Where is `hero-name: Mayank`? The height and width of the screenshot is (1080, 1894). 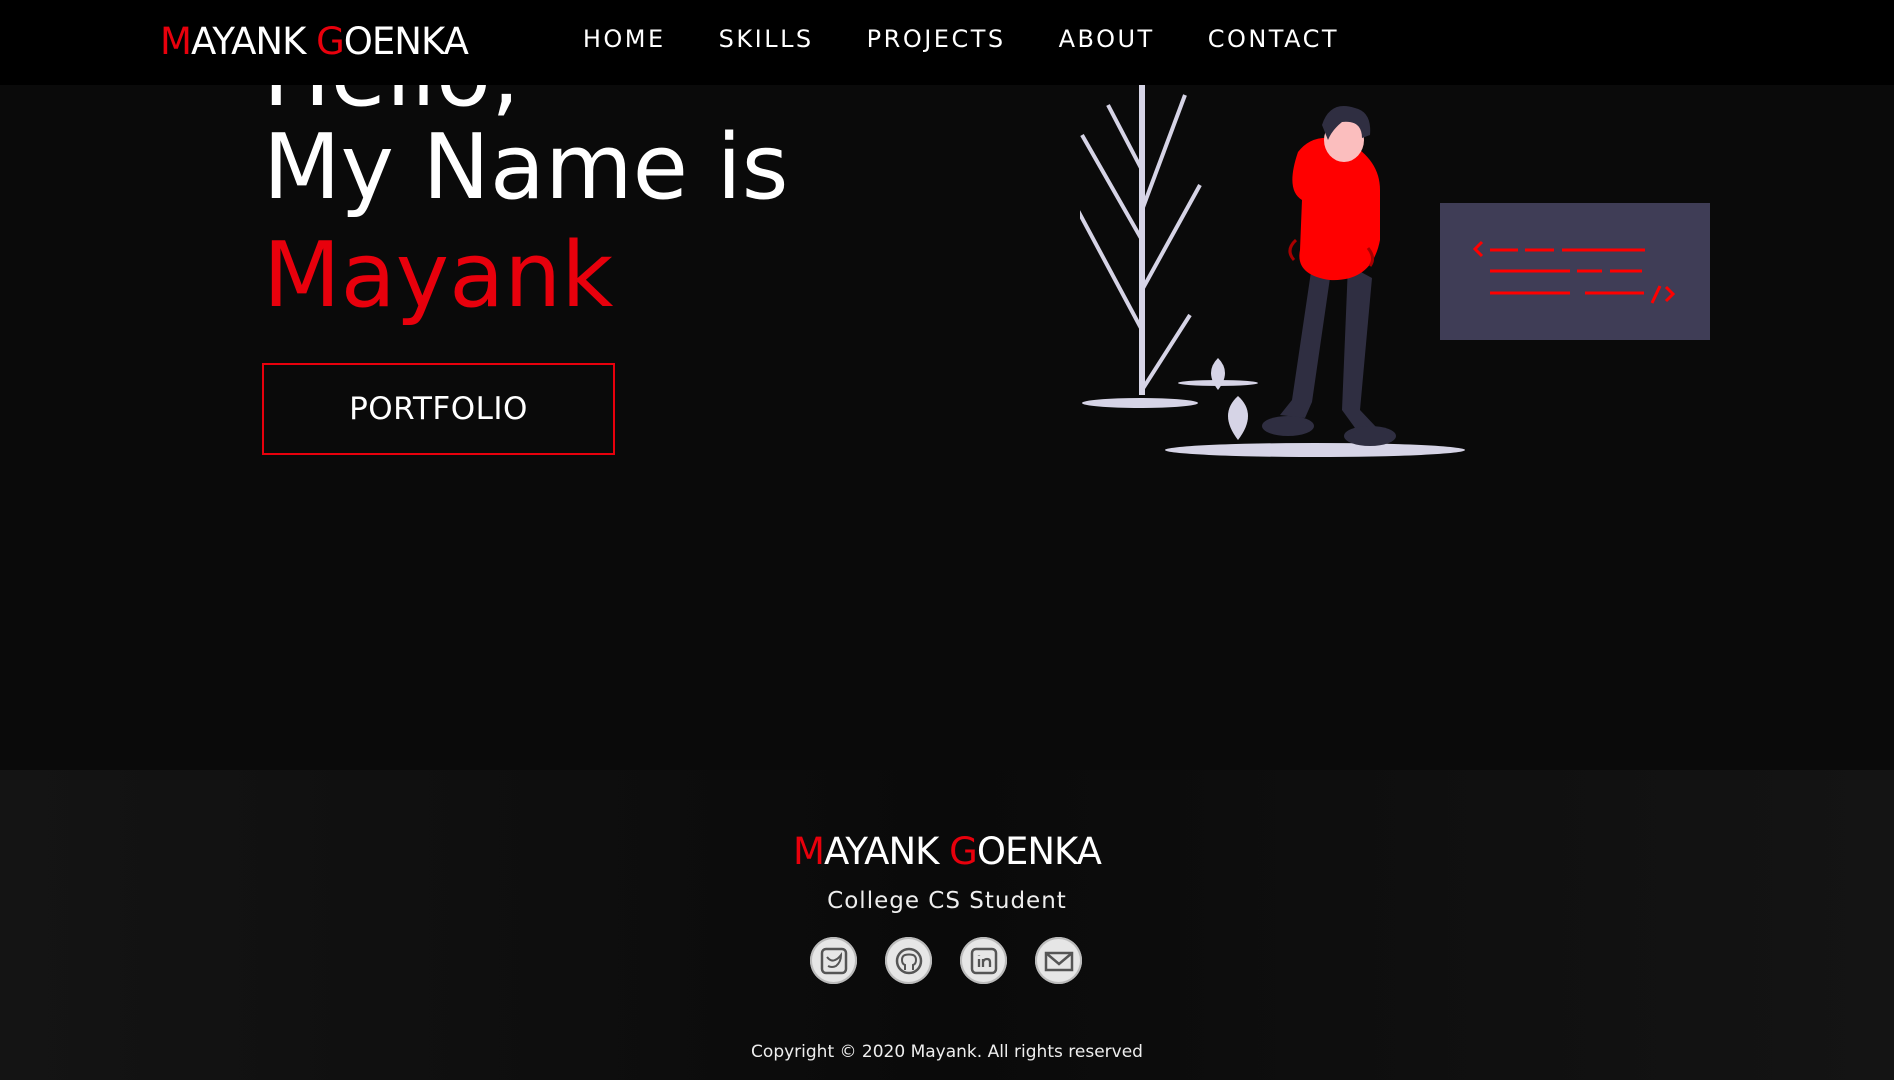 hero-name: Mayank is located at coordinates (438, 275).